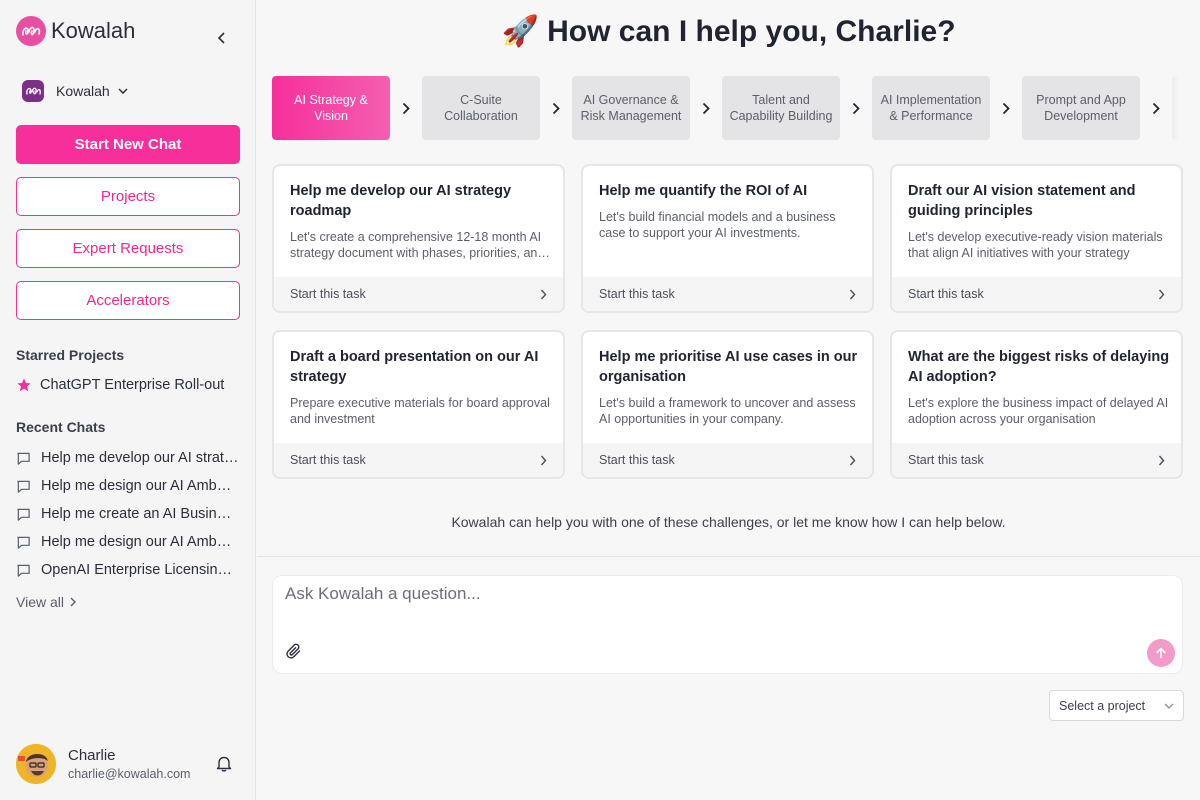  What do you see at coordinates (140, 514) in the screenshot?
I see `recent-chat-label: Help me create an AI Business Case` at bounding box center [140, 514].